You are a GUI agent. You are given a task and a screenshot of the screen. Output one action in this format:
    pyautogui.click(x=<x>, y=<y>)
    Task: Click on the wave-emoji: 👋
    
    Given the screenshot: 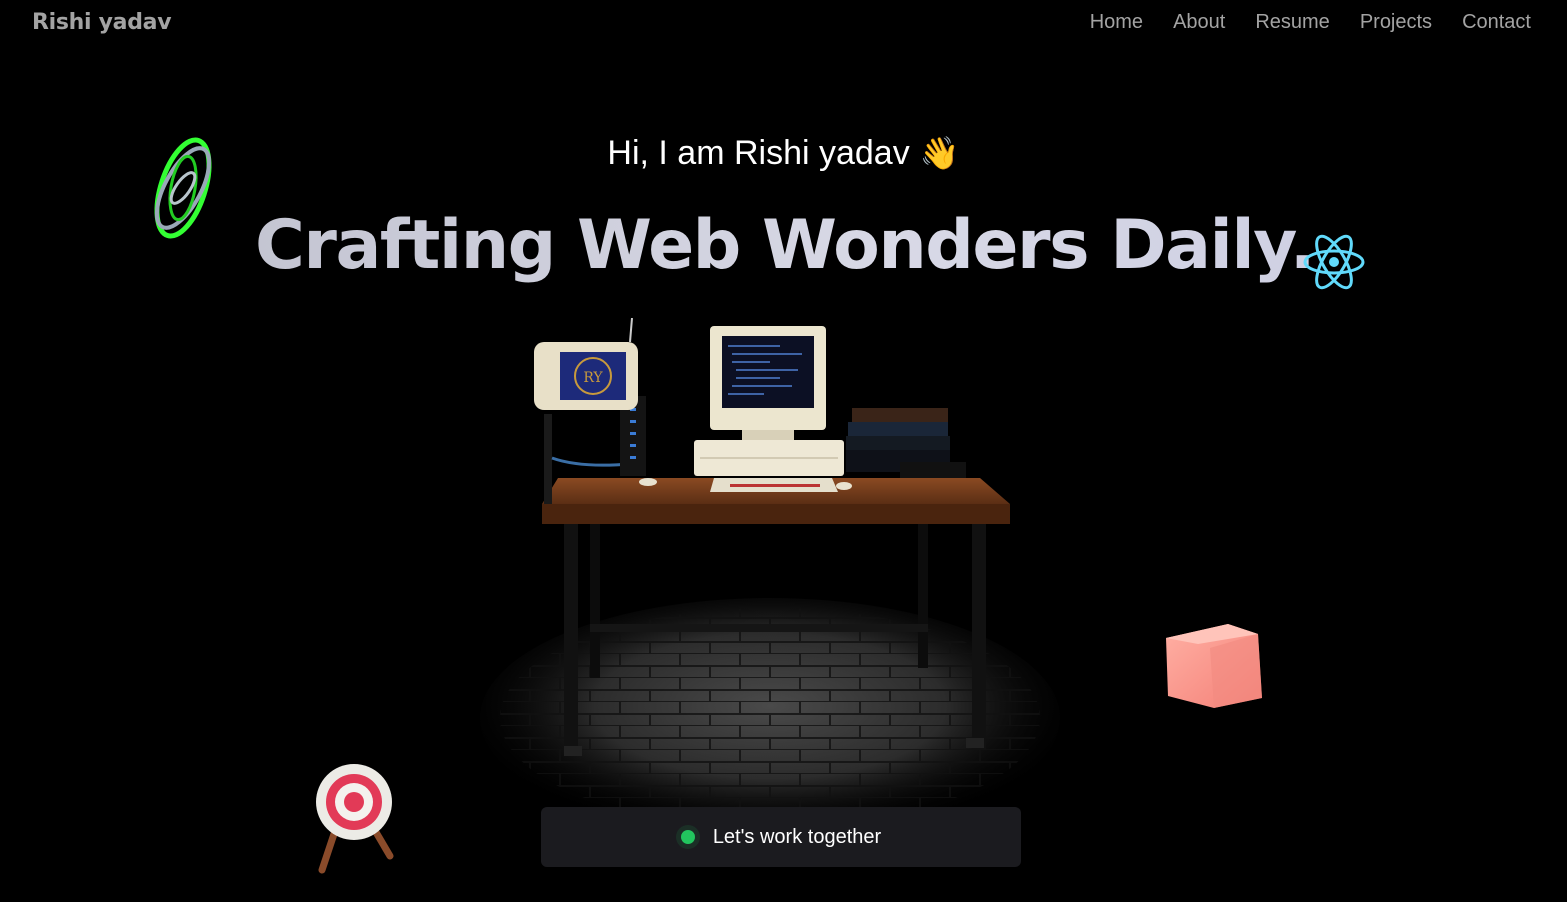 What is the action you would take?
    pyautogui.click(x=939, y=153)
    